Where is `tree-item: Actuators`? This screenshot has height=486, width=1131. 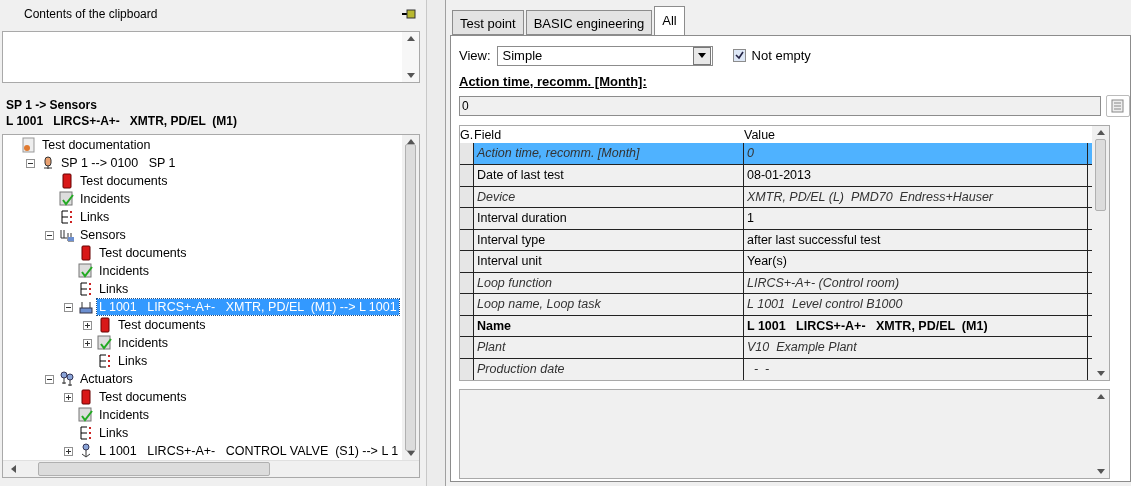
tree-item: Actuators is located at coordinates (106, 379).